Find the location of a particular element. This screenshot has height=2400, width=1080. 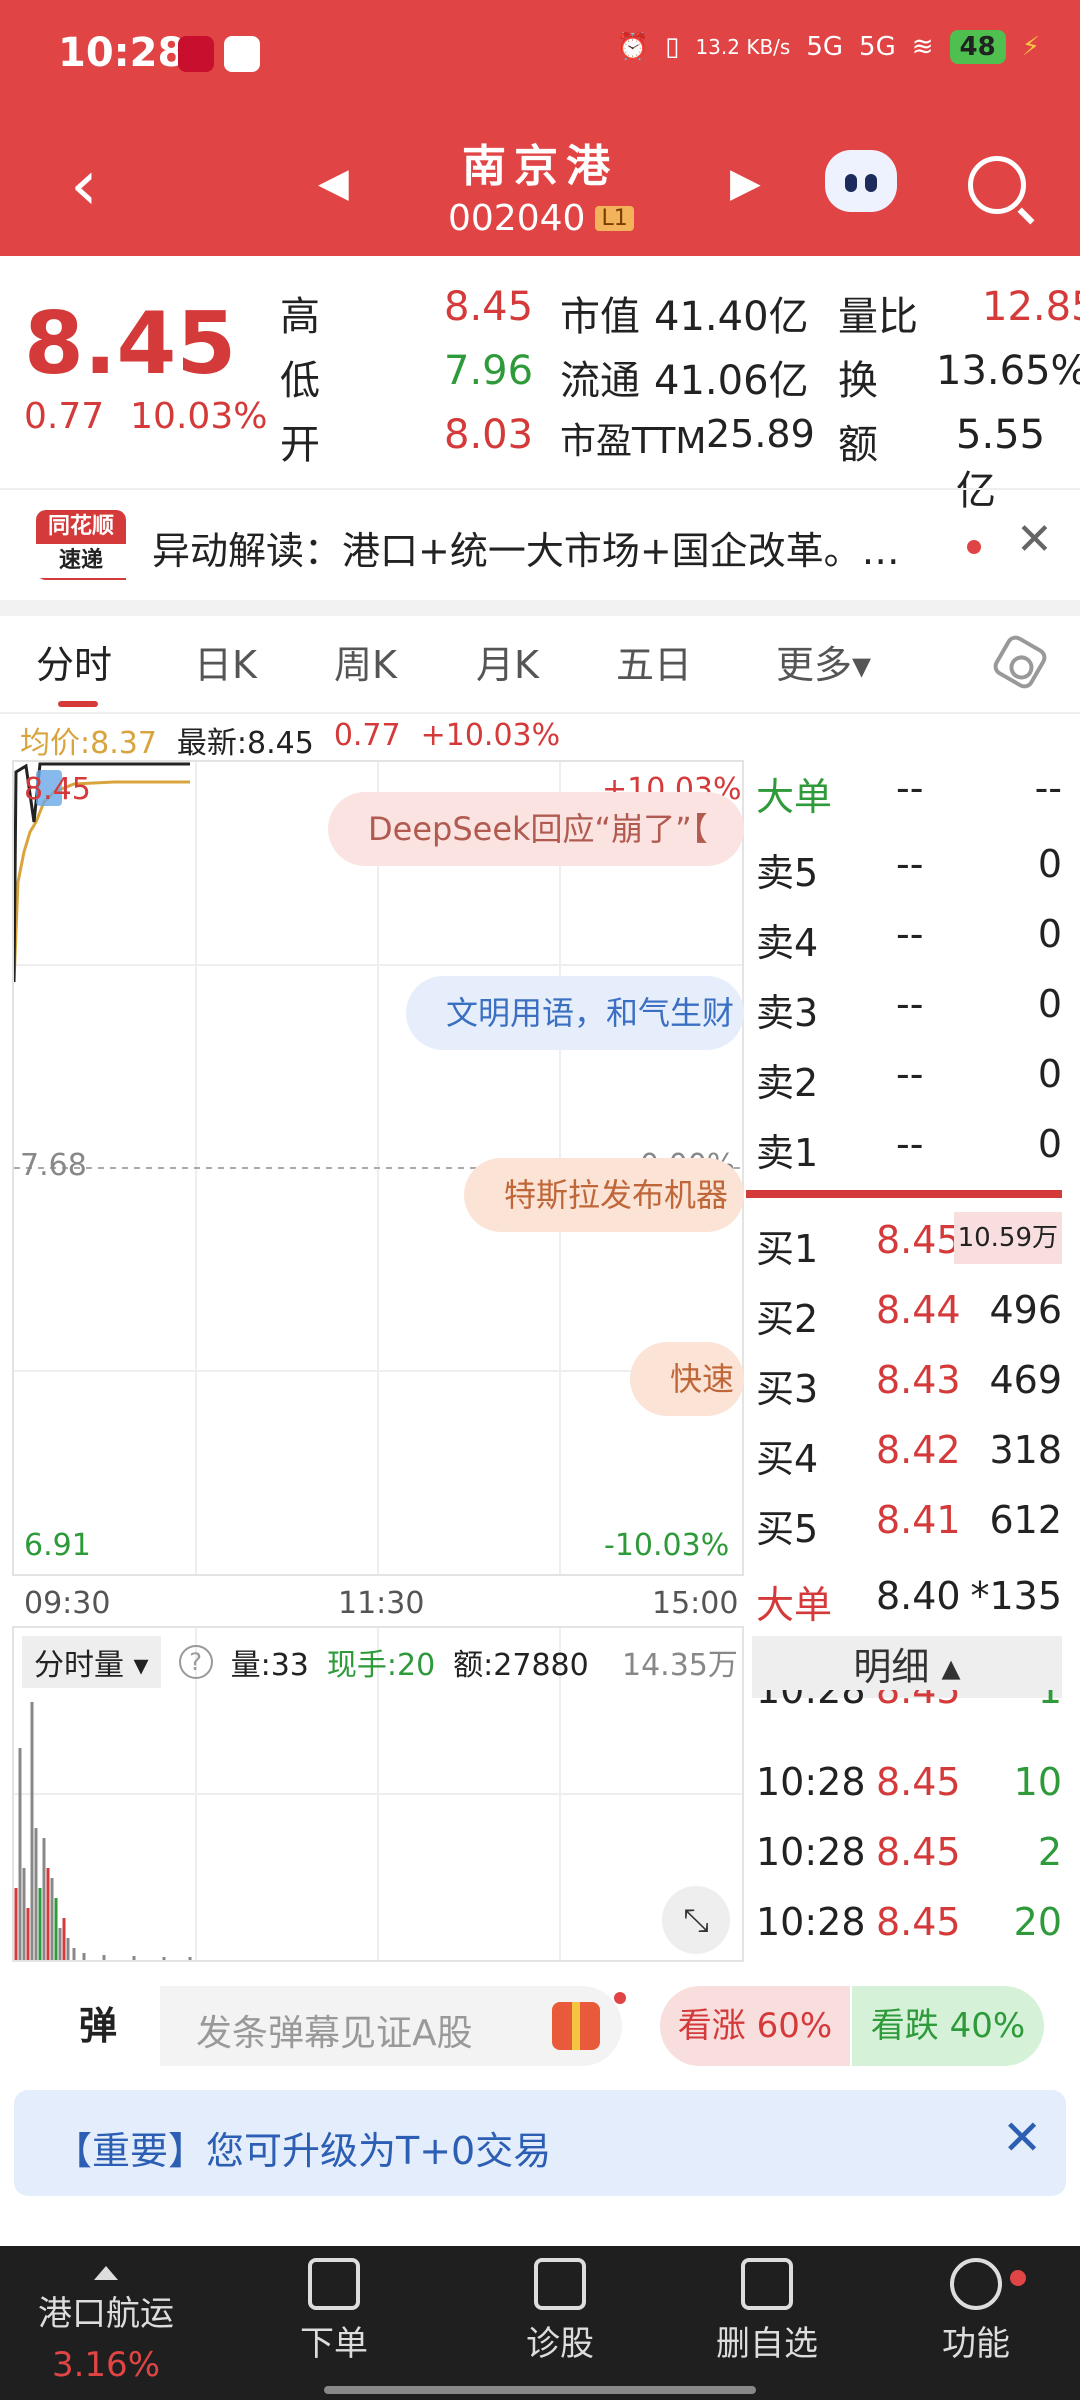

bid-row: 买4 8.42 318 is located at coordinates (907, 1452).